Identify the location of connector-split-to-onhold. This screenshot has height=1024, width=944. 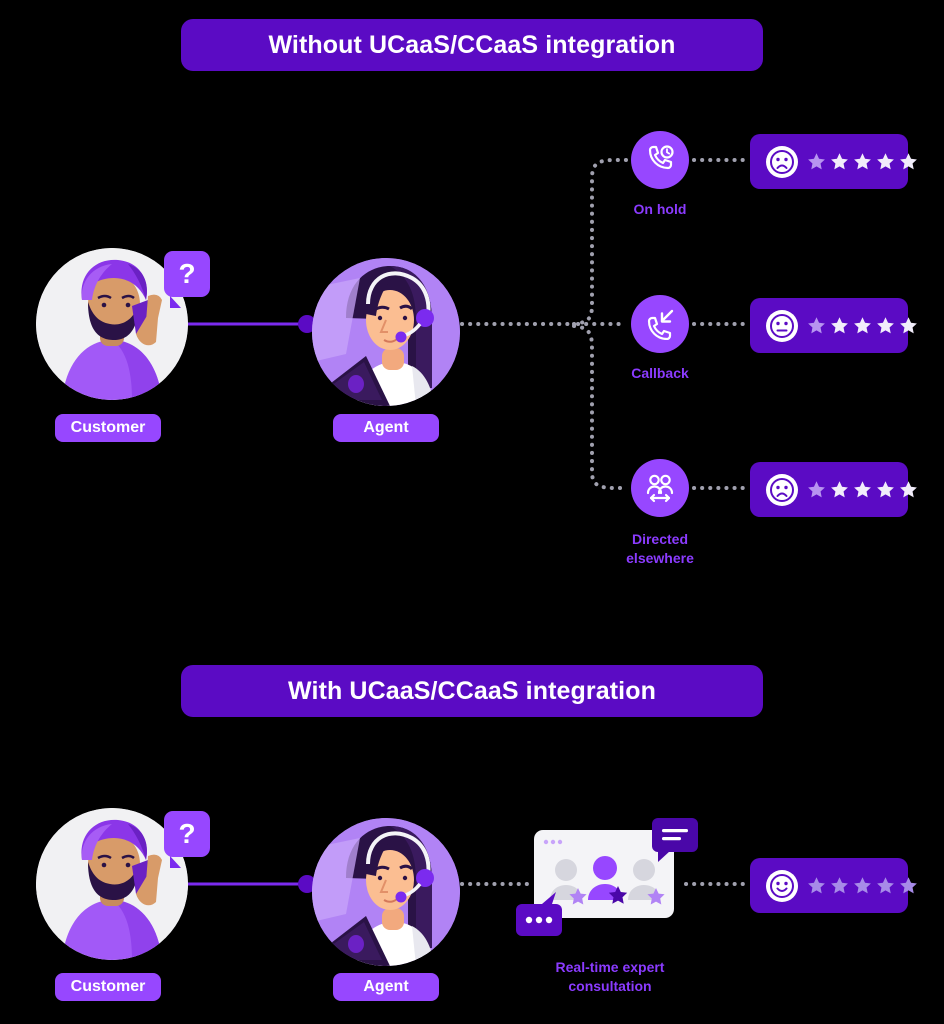
(600, 242).